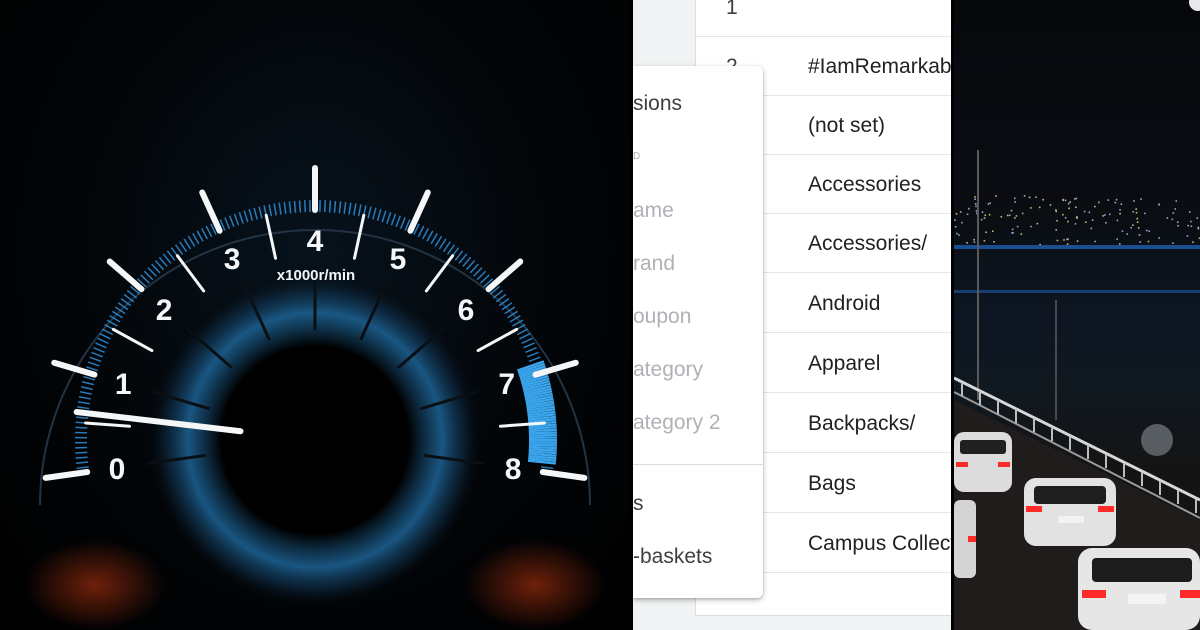 Image resolution: width=1200 pixels, height=630 pixels. Describe the element at coordinates (398, 259) in the screenshot. I see `gauge-number: 5` at that location.